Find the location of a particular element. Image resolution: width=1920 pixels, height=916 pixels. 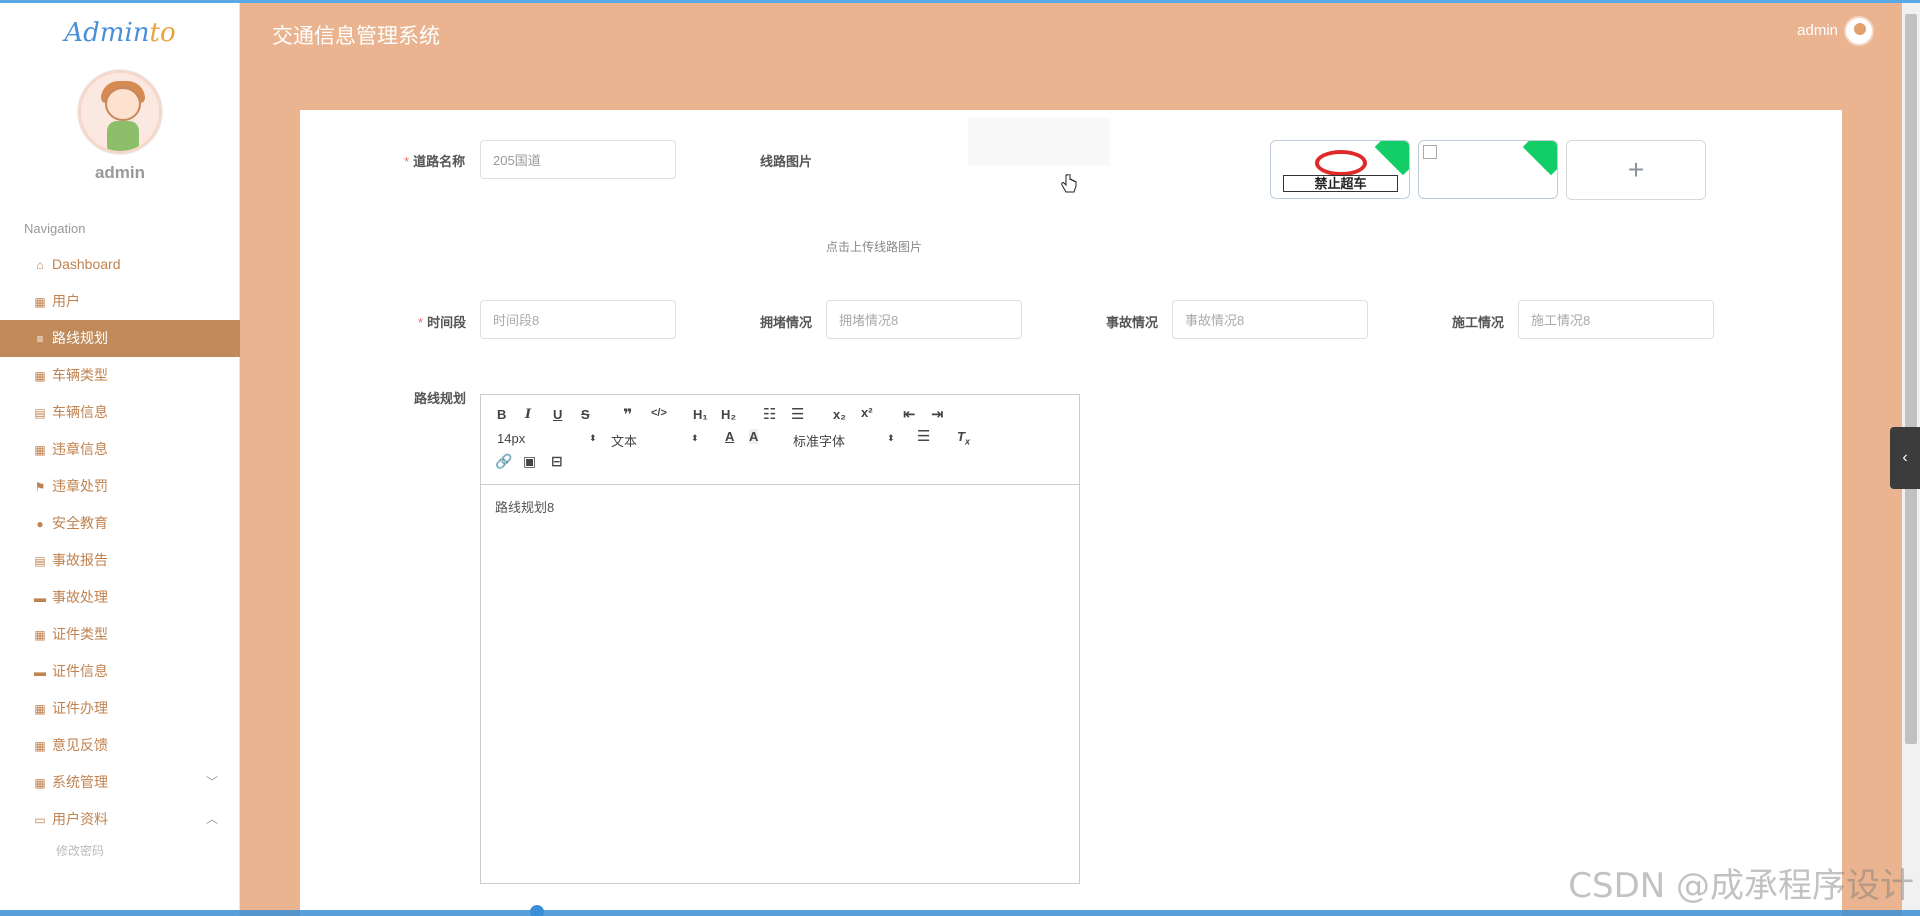

hand-cursor-icon is located at coordinates (1069, 183).